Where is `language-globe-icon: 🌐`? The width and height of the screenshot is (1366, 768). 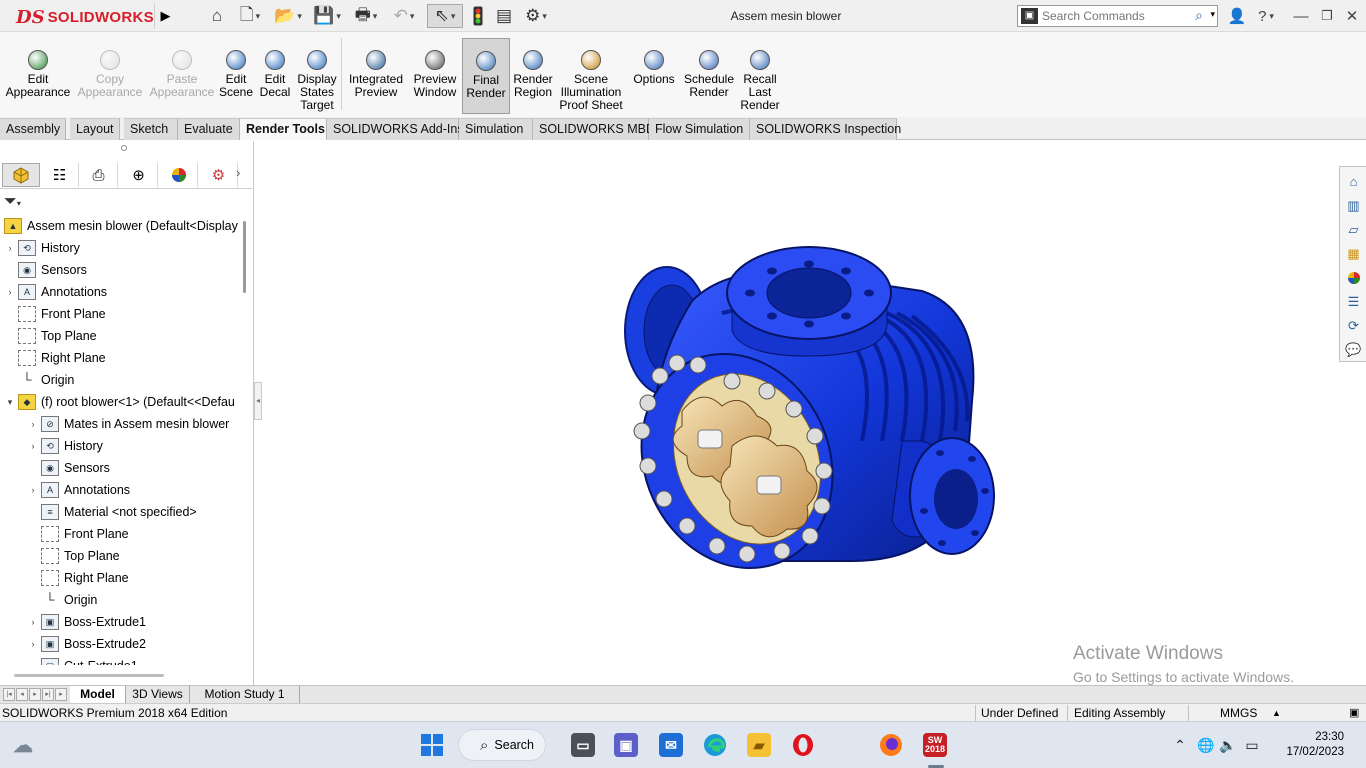 language-globe-icon: 🌐 is located at coordinates (1206, 745).